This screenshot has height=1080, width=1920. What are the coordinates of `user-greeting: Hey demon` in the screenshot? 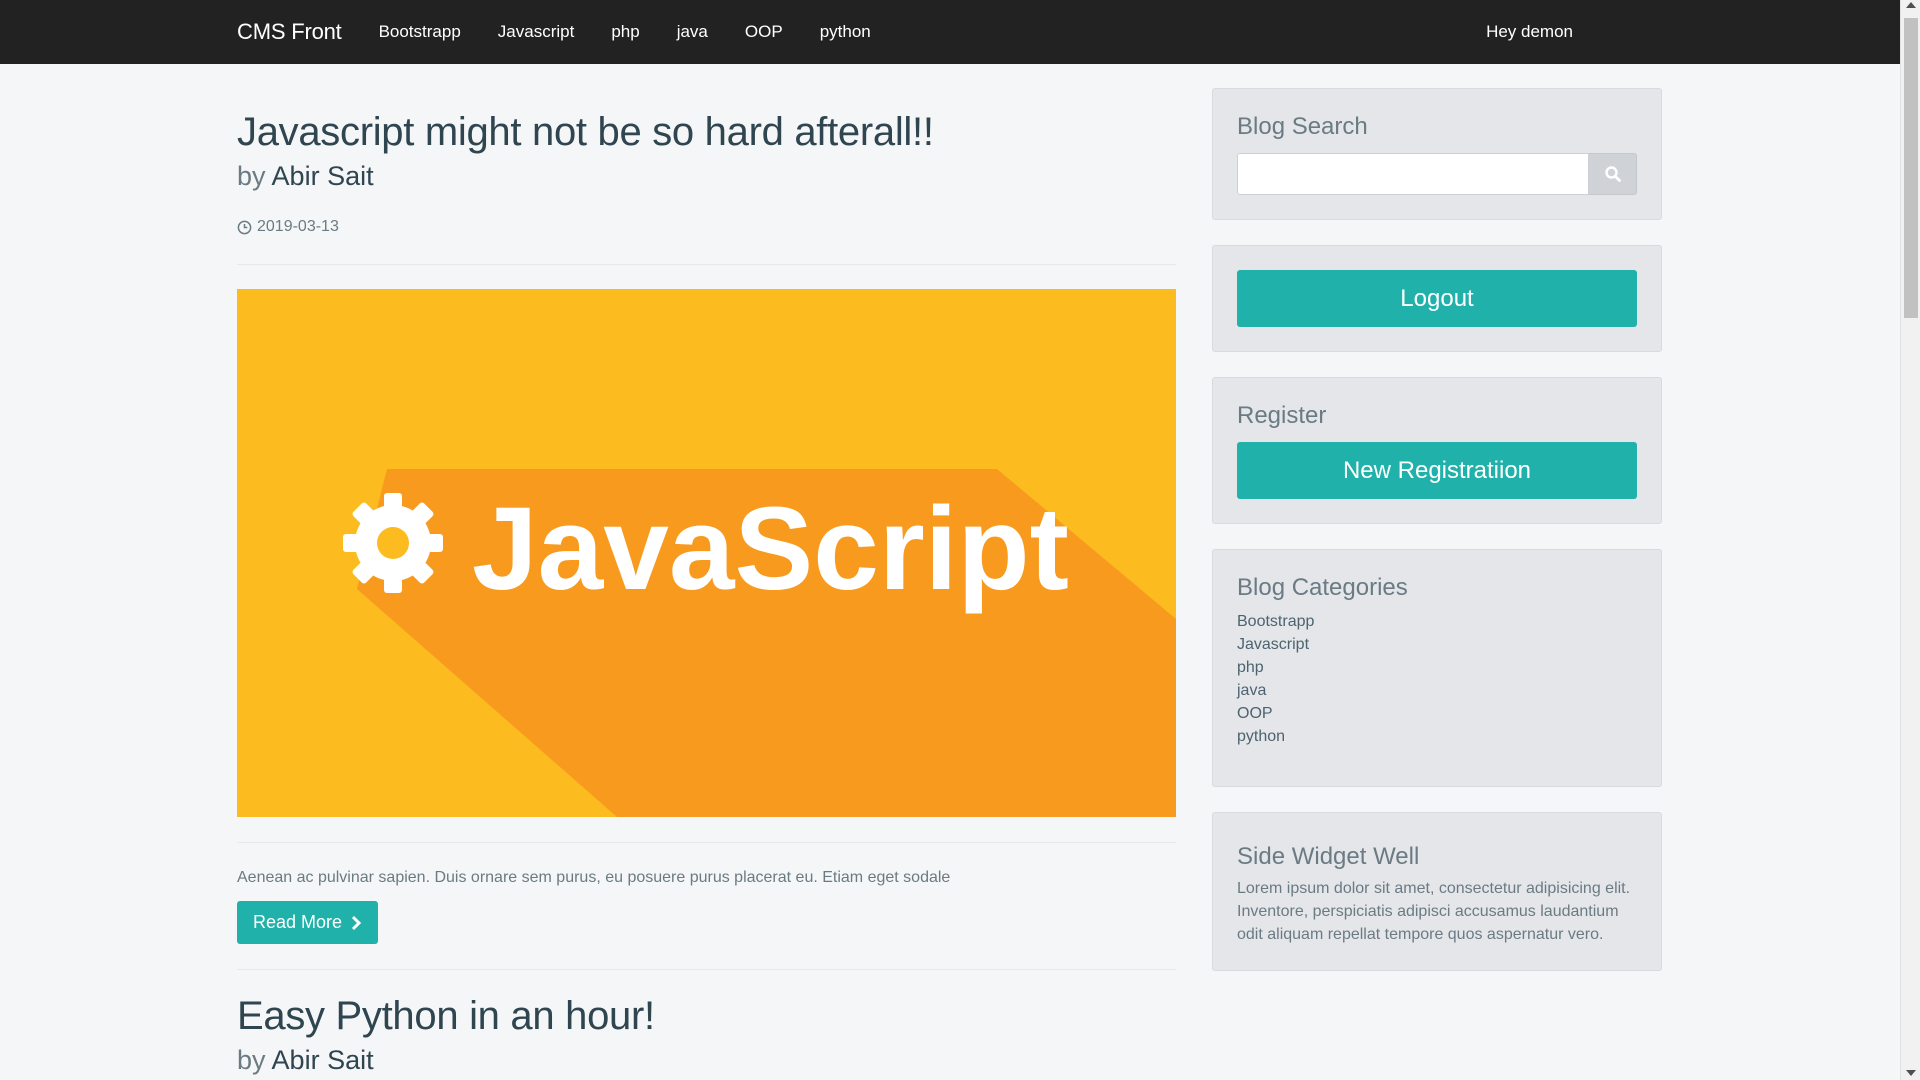 It's located at (1529, 32).